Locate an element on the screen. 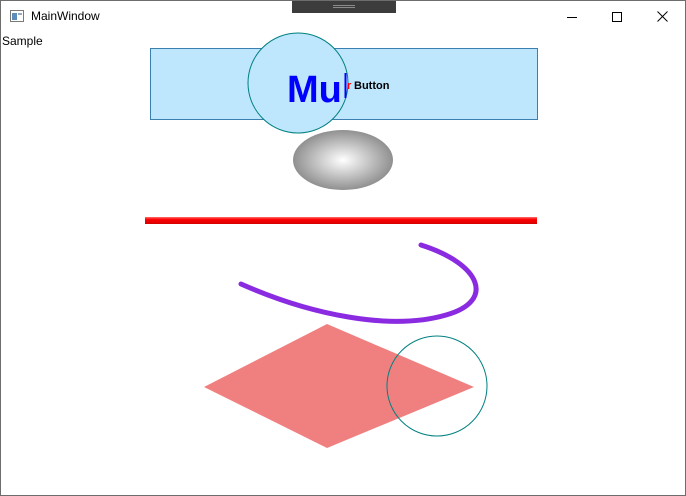 This screenshot has height=496, width=686. close-icon is located at coordinates (662, 16).